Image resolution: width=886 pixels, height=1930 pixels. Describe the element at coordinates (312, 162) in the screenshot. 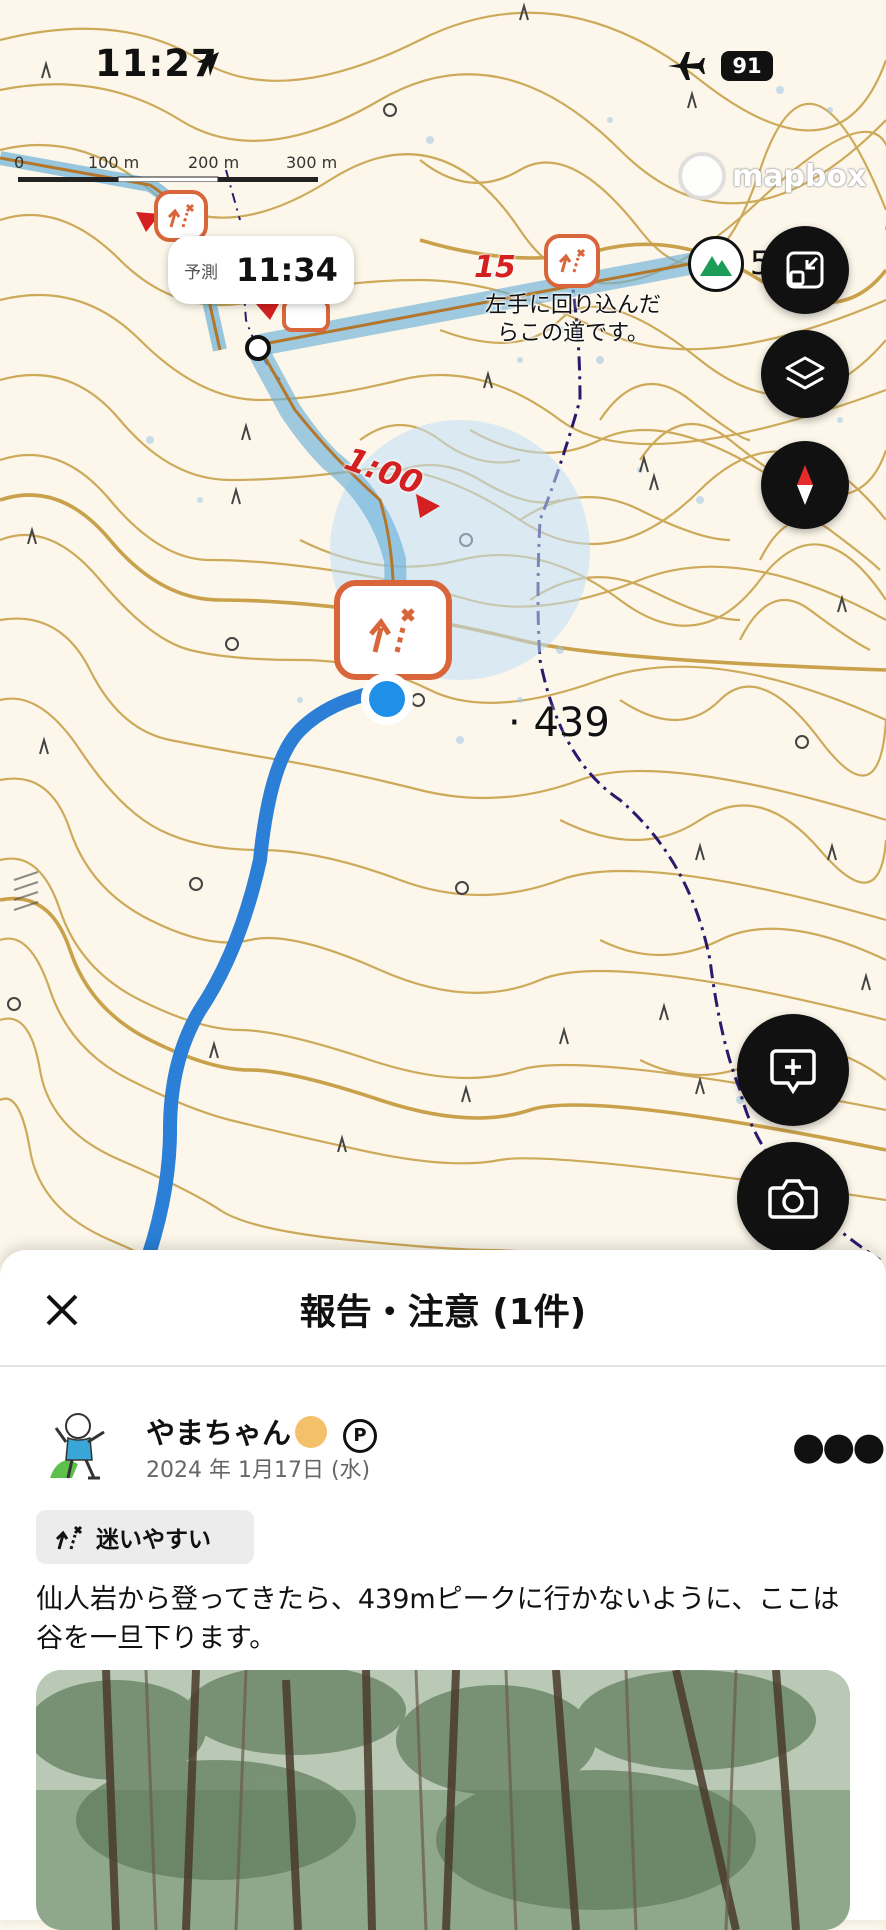

I see `scale-label-300: 300 m` at that location.